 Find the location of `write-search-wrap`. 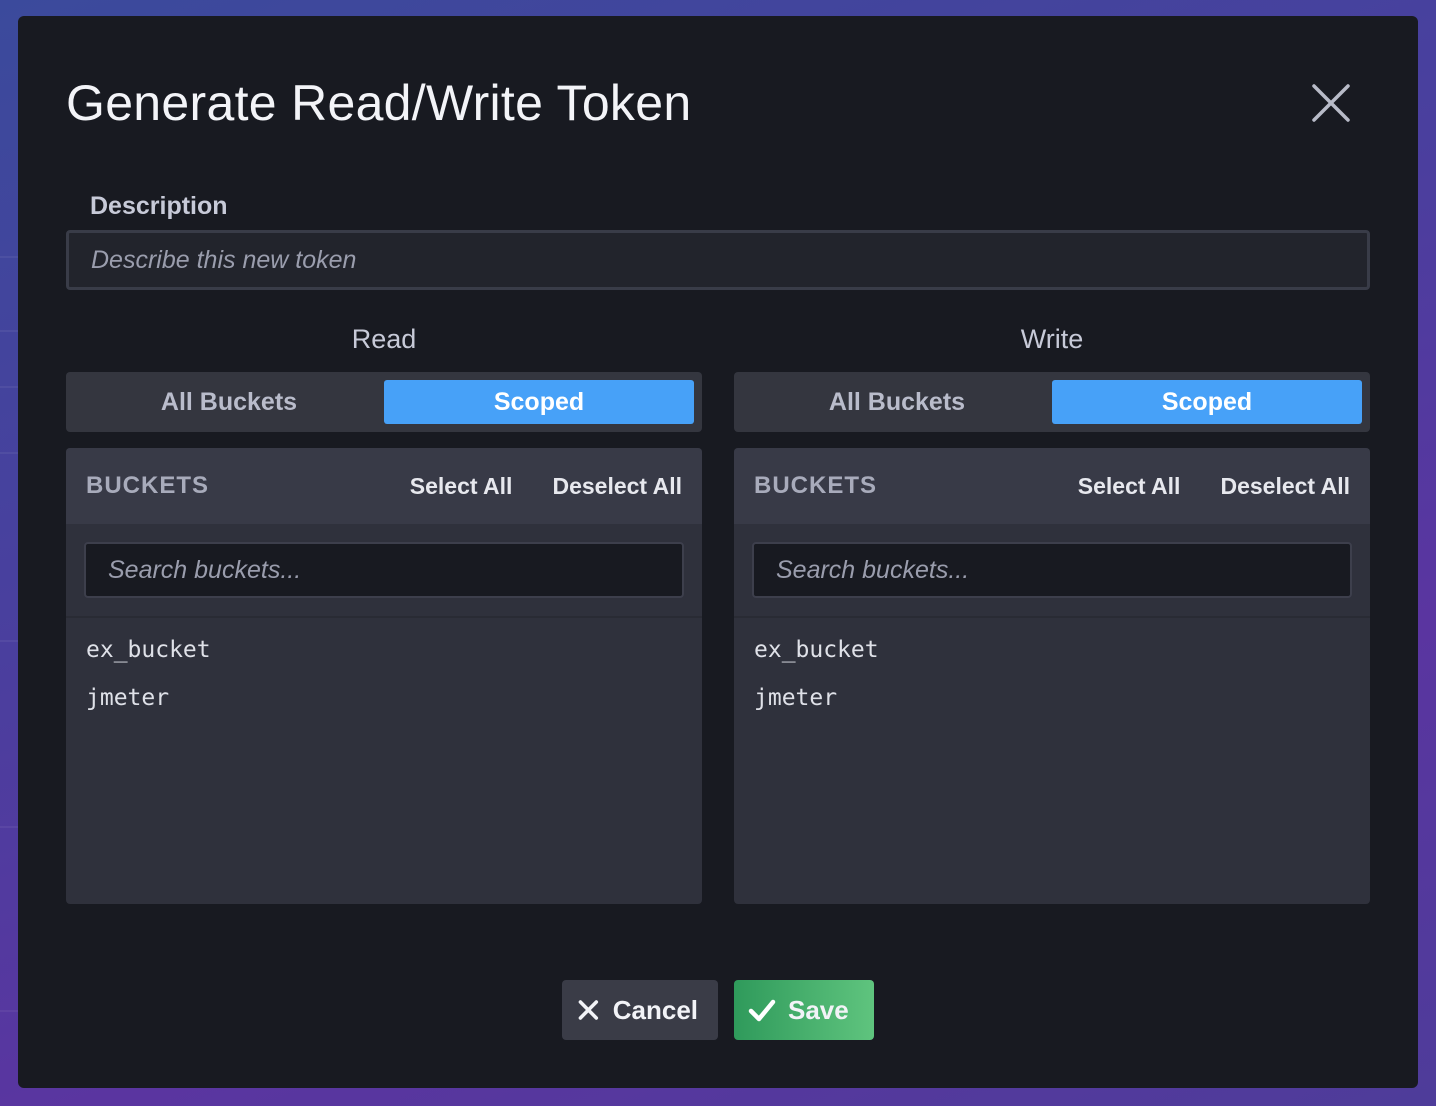

write-search-wrap is located at coordinates (1052, 571).